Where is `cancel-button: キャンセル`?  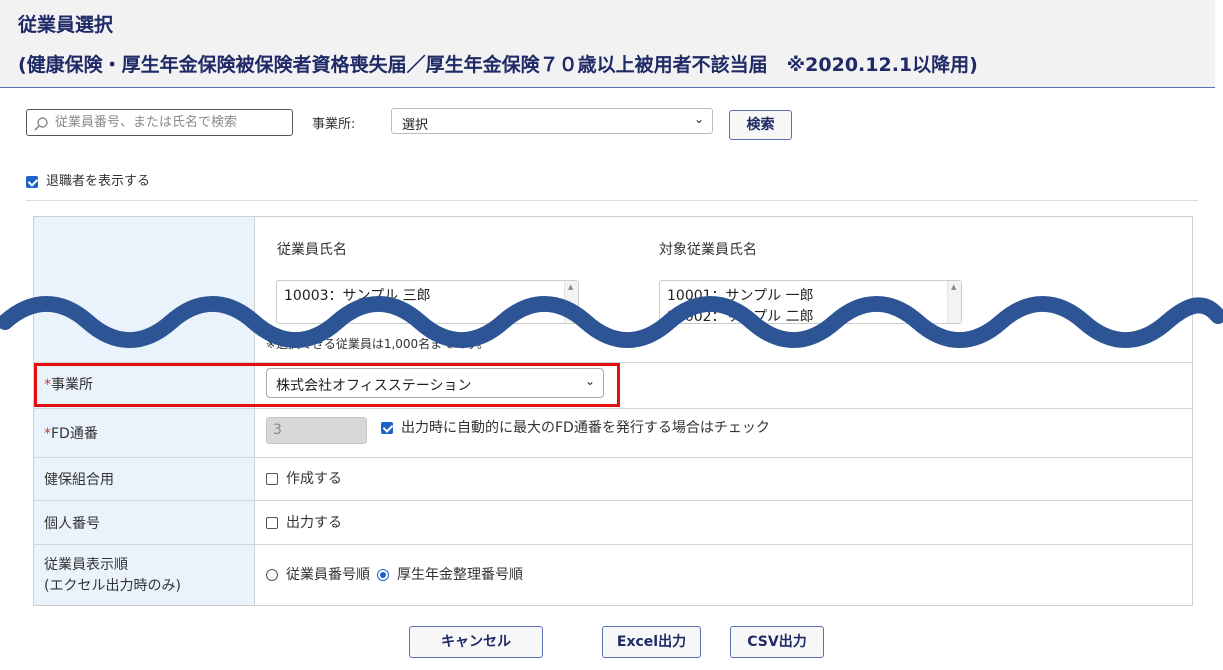 cancel-button: キャンセル is located at coordinates (476, 642).